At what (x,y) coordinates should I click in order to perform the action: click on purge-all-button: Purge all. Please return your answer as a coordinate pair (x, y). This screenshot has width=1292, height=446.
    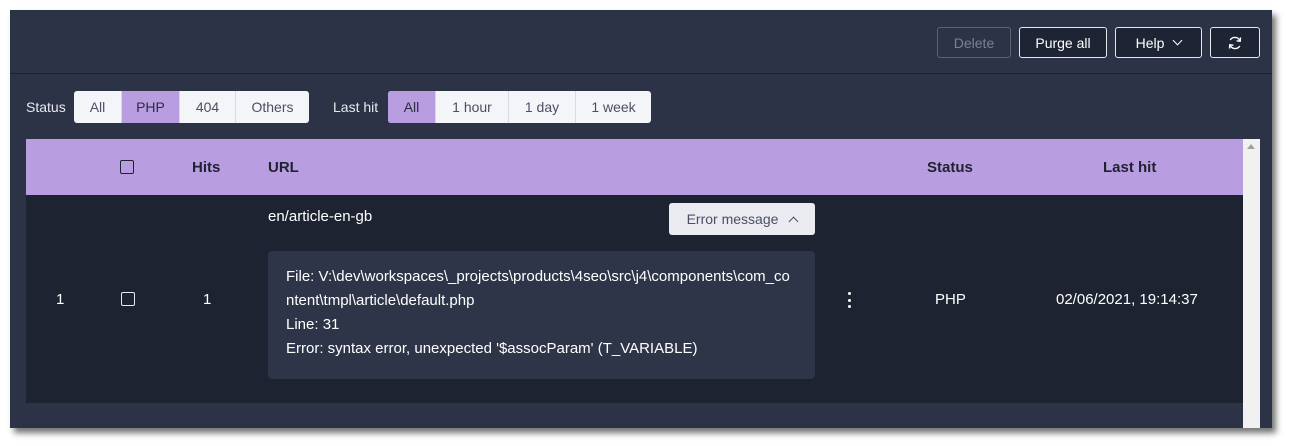
    Looking at the image, I should click on (1063, 42).